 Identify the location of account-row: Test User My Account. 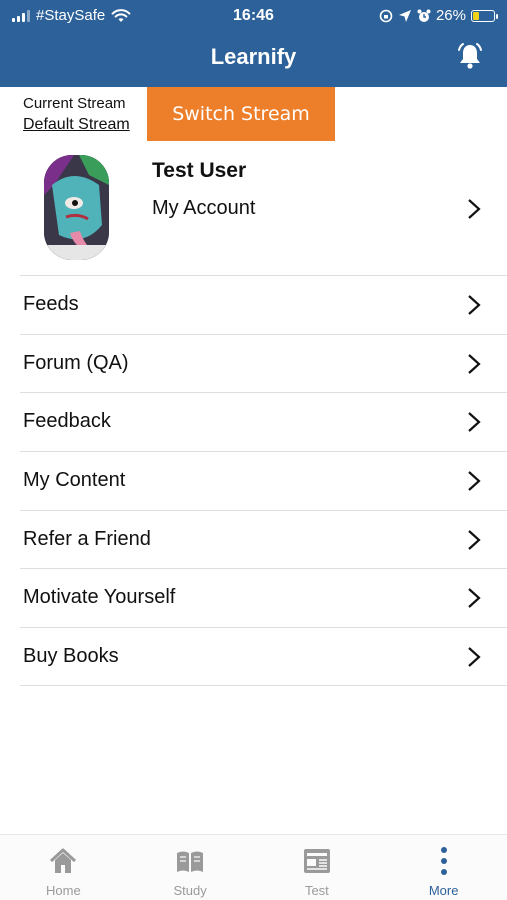
(253, 208).